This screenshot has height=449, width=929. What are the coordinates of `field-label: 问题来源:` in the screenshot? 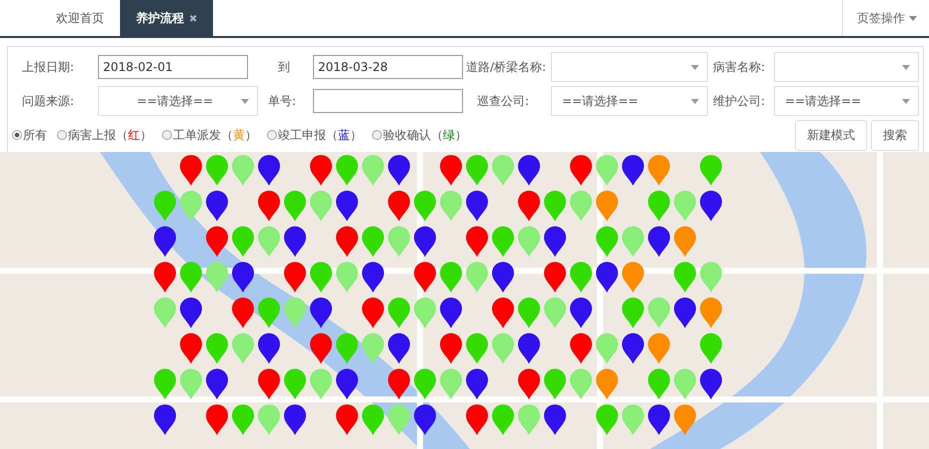 It's located at (48, 101).